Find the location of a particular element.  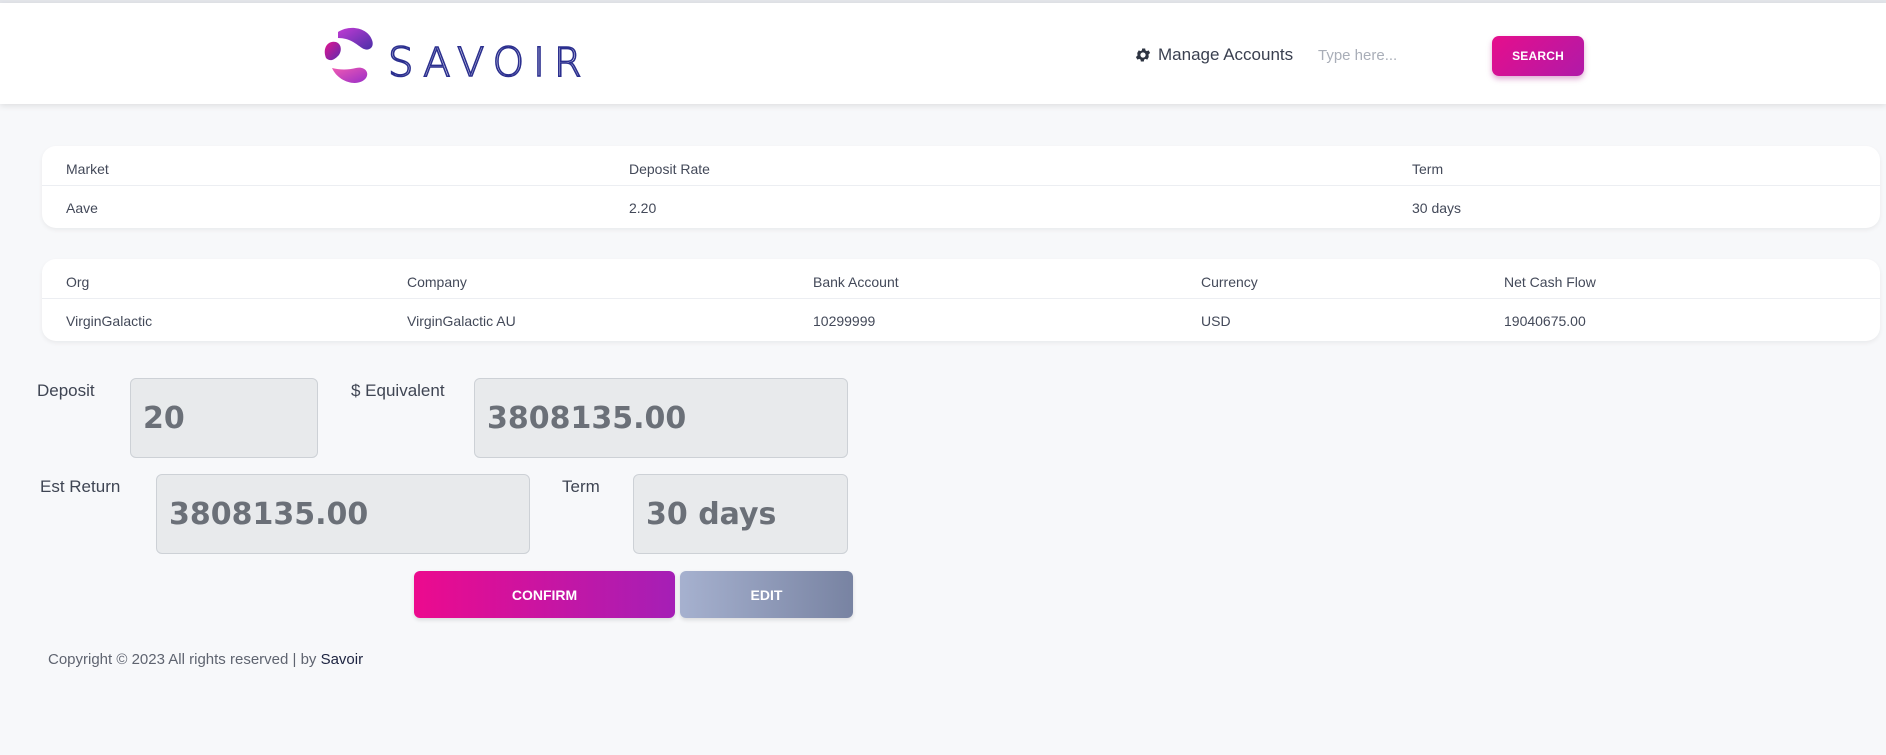

cell-currency: USD is located at coordinates (1216, 321).